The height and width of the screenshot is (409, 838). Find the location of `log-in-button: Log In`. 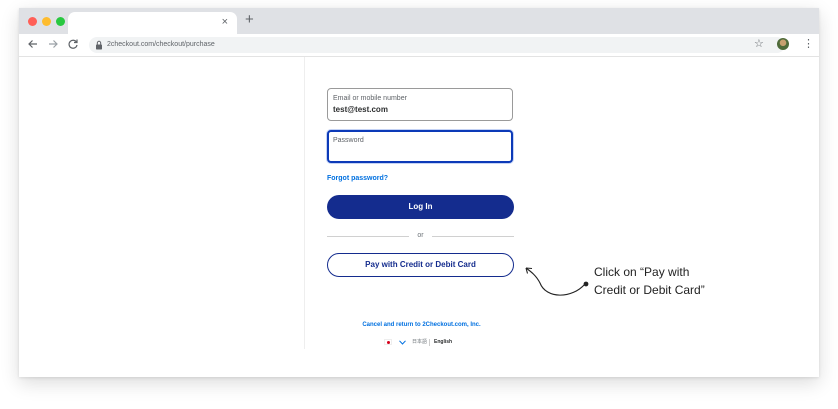

log-in-button: Log In is located at coordinates (420, 207).